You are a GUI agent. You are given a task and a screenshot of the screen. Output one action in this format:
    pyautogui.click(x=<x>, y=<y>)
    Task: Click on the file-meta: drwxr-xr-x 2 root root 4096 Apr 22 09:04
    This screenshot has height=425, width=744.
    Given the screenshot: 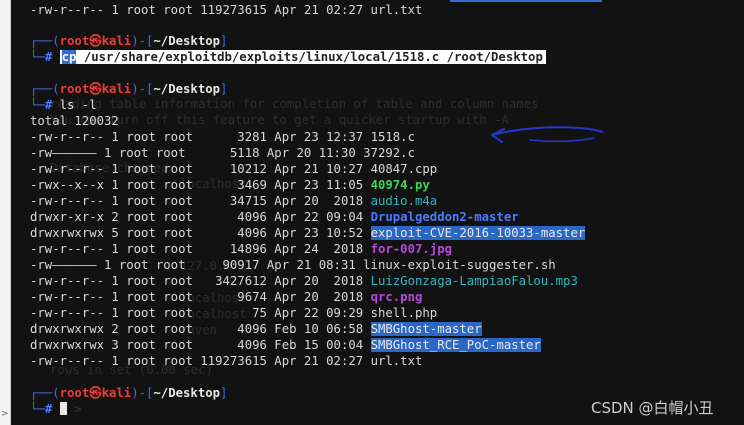 What is the action you would take?
    pyautogui.click(x=200, y=217)
    